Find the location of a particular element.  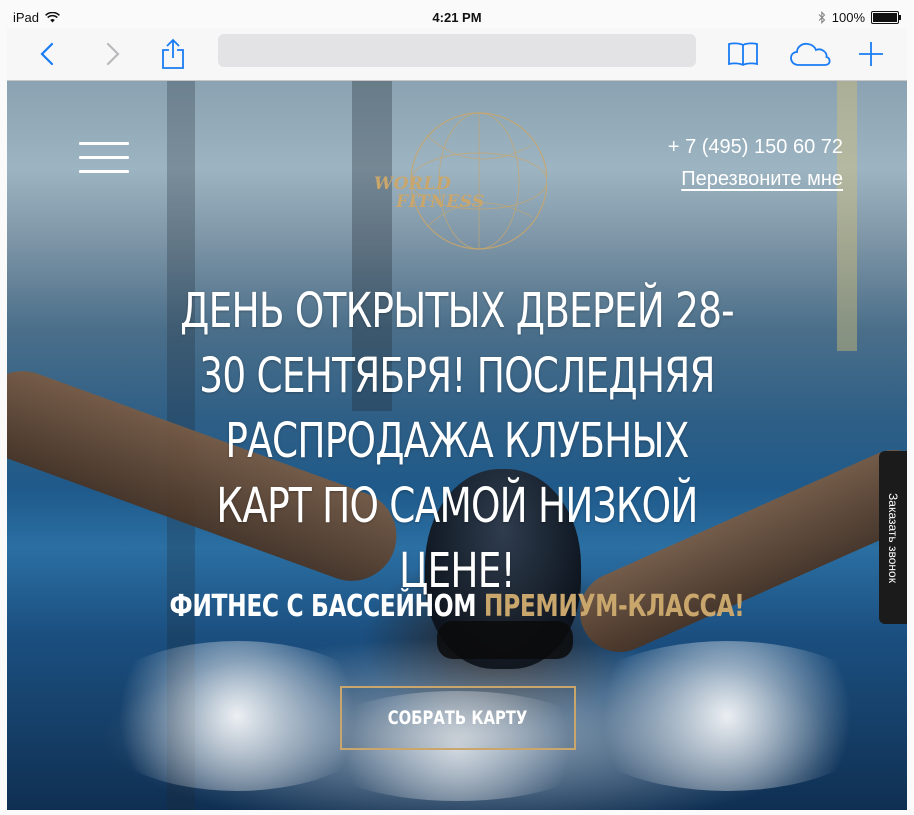

bookmarks-button is located at coordinates (743, 54).